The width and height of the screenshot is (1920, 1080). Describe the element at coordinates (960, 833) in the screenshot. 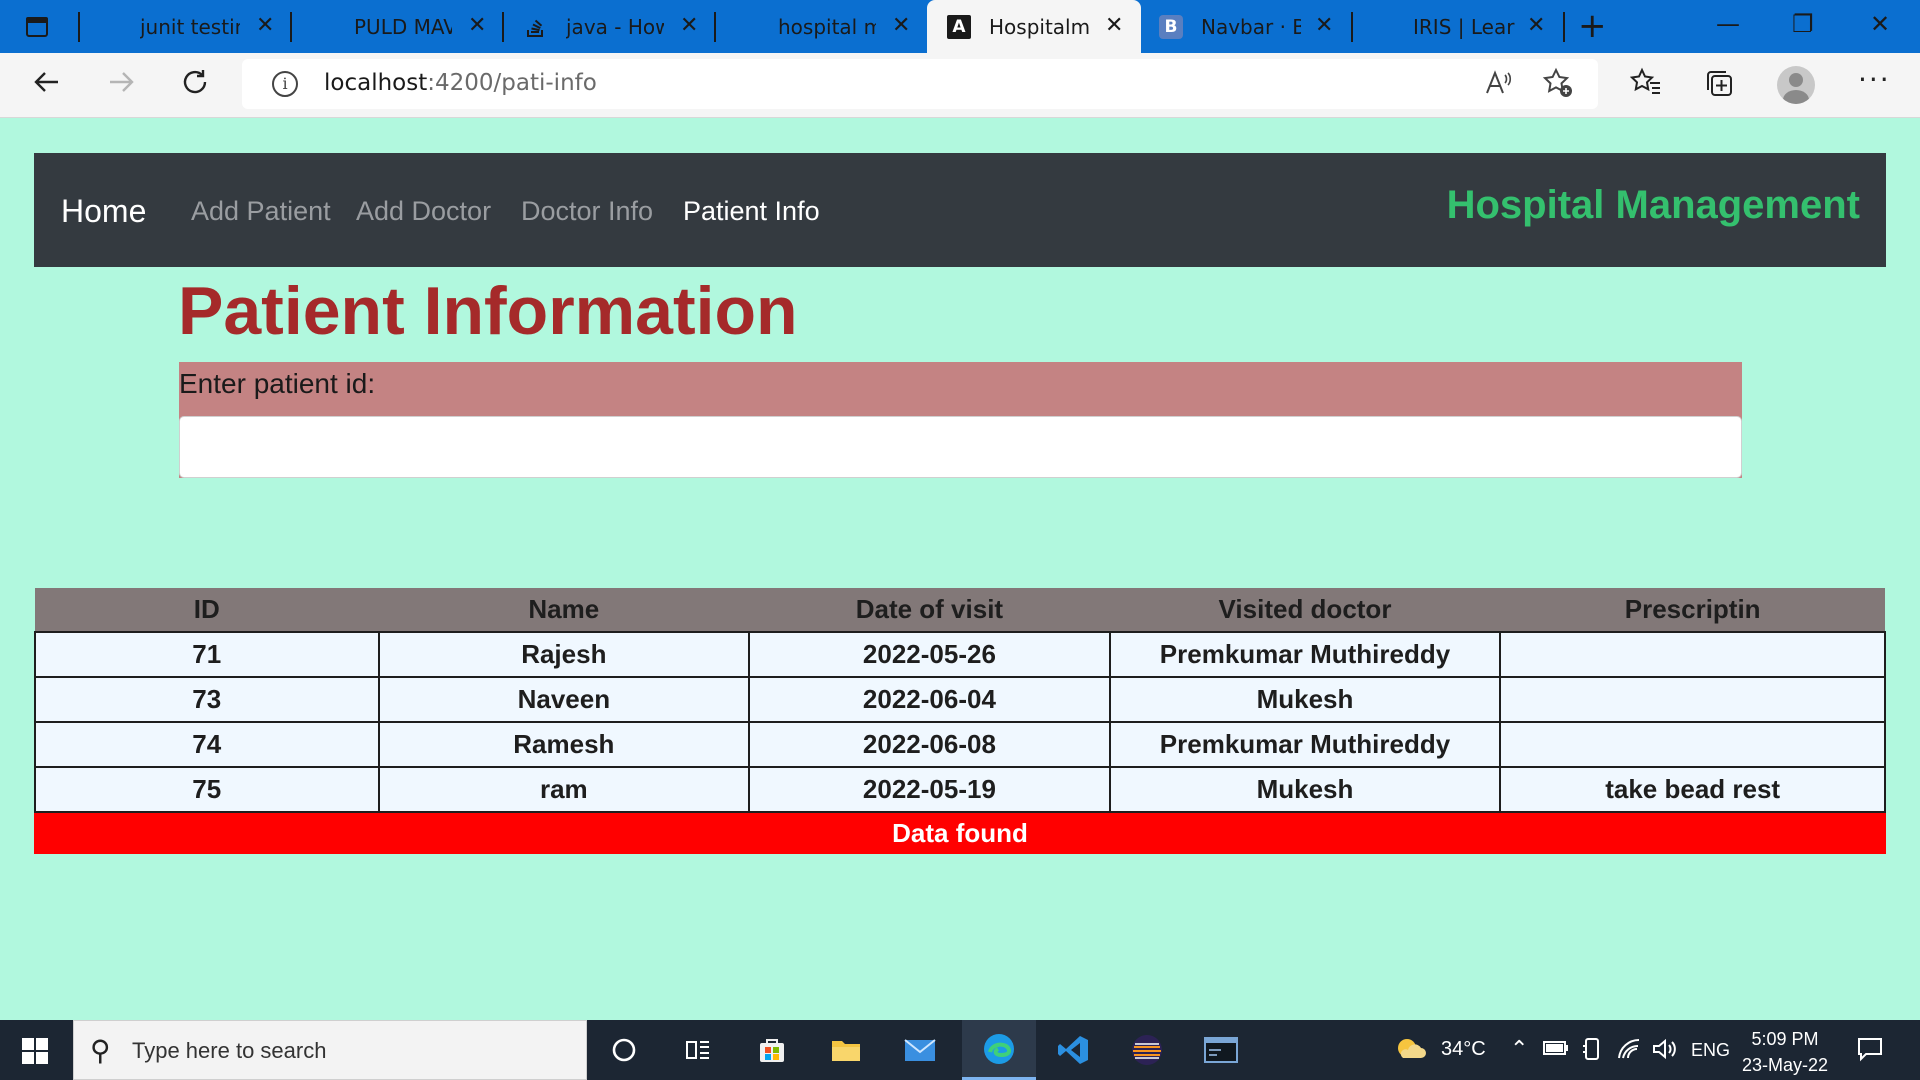

I see `status-message: Data found` at that location.